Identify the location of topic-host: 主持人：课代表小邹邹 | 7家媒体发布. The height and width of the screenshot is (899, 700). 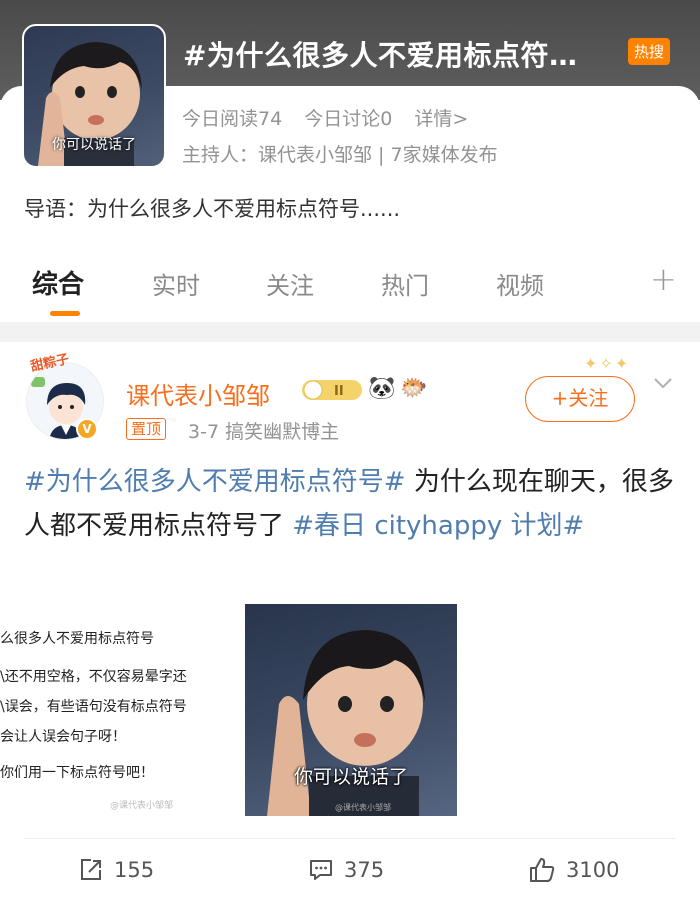
(340, 155).